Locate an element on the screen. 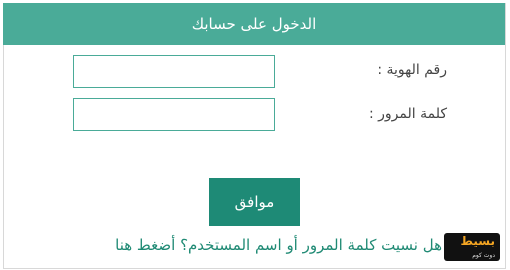 The image size is (510, 270). panel-title: الدخول على حسابك is located at coordinates (254, 24).